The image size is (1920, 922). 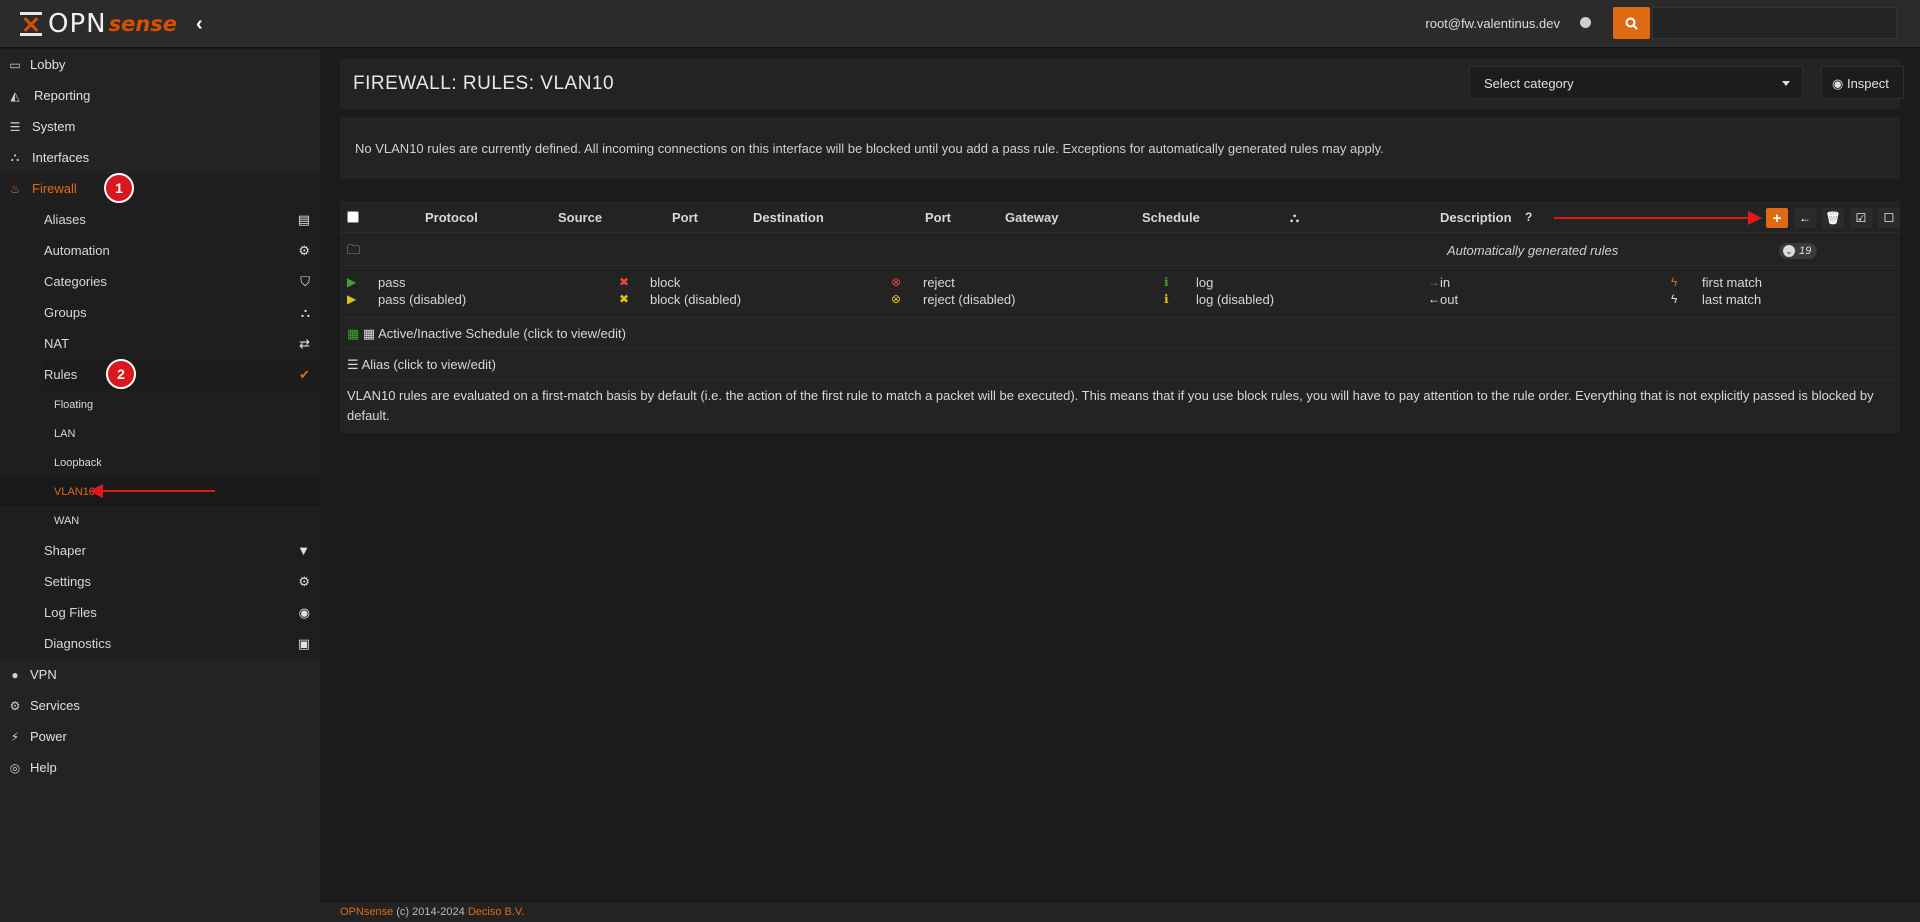 What do you see at coordinates (15, 126) in the screenshot?
I see `server-icon: ☰` at bounding box center [15, 126].